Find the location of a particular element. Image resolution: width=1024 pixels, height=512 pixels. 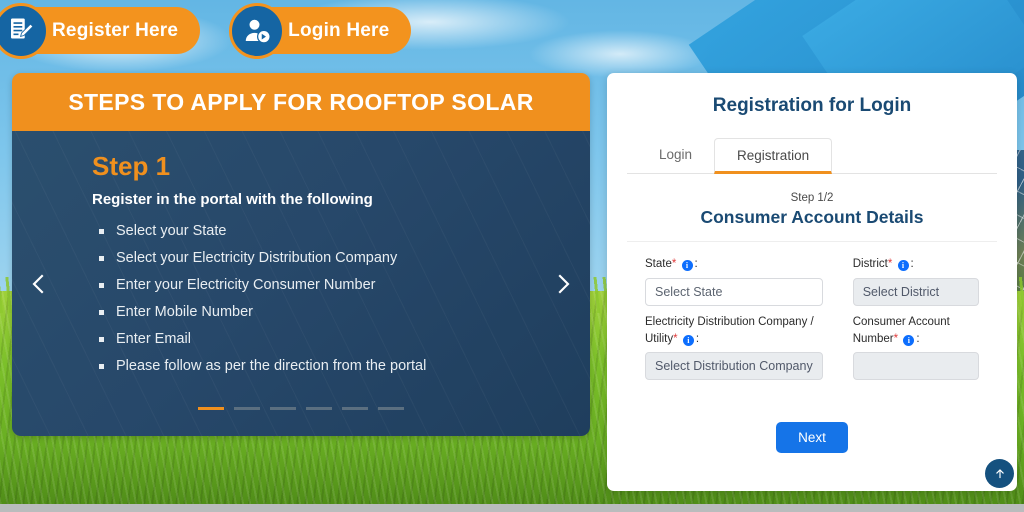

district-label: District* i: is located at coordinates (883, 264).